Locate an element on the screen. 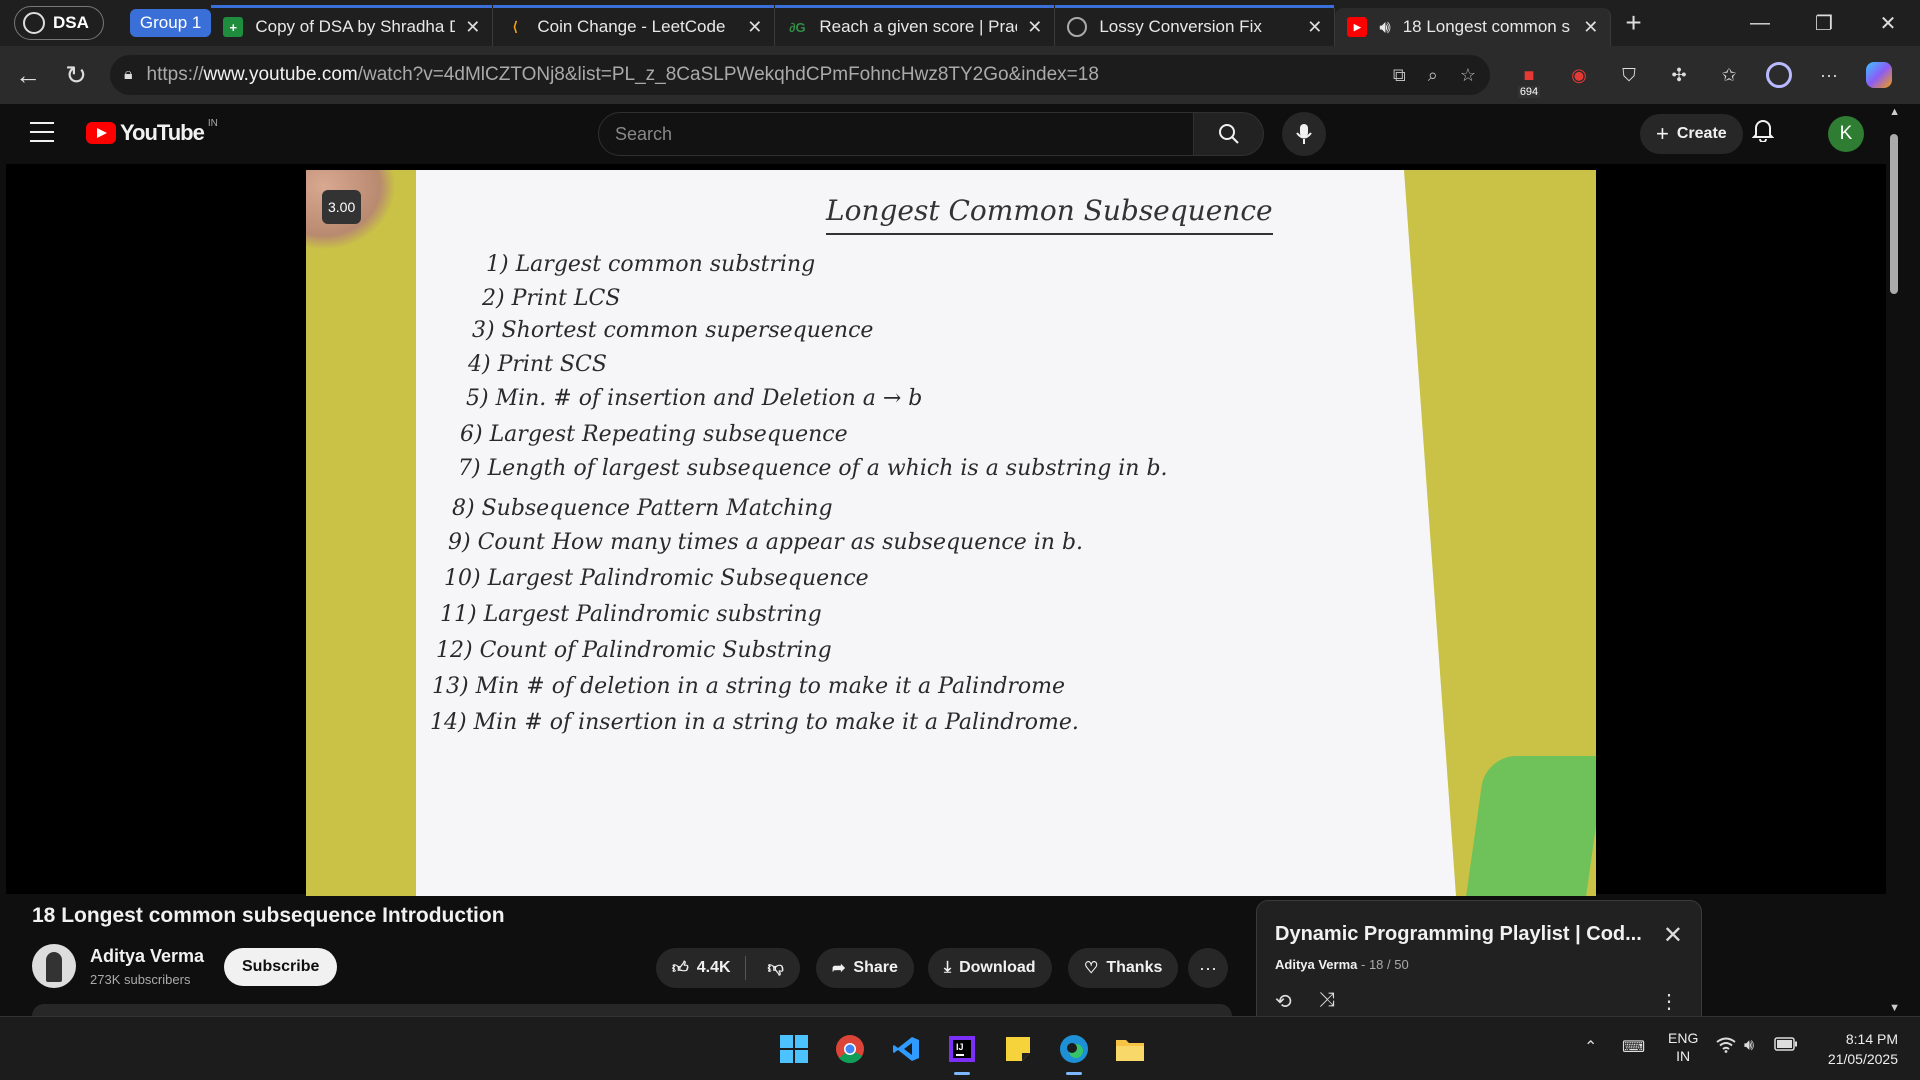 Image resolution: width=1920 pixels, height=1080 pixels. voice-search-button is located at coordinates (1304, 134).